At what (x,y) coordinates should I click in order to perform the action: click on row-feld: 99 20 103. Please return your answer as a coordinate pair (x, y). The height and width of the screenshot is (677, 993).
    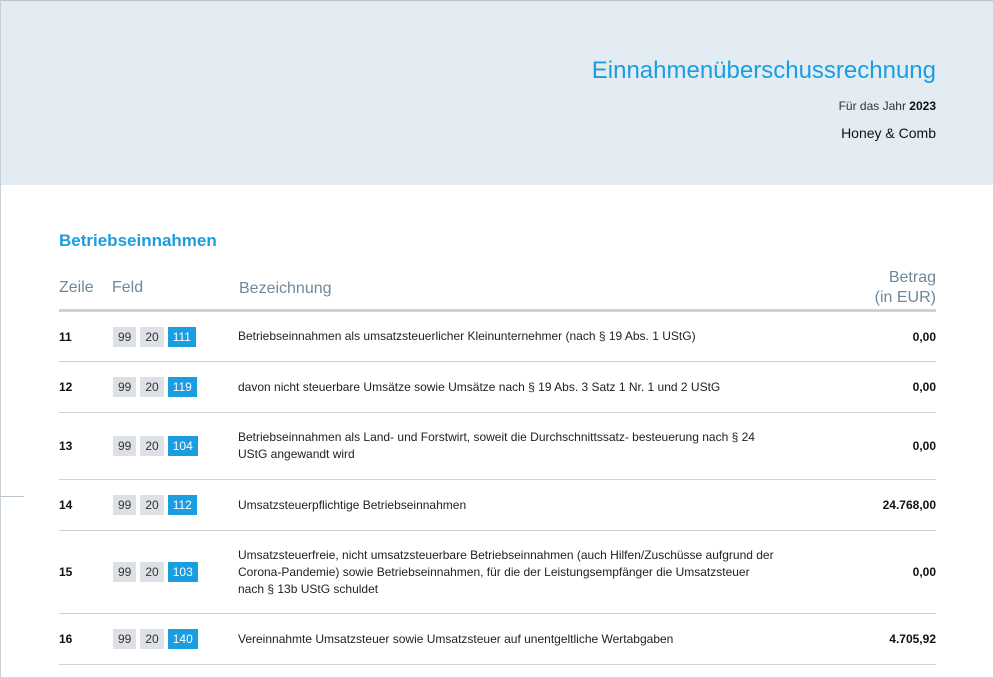
    Looking at the image, I should click on (175, 572).